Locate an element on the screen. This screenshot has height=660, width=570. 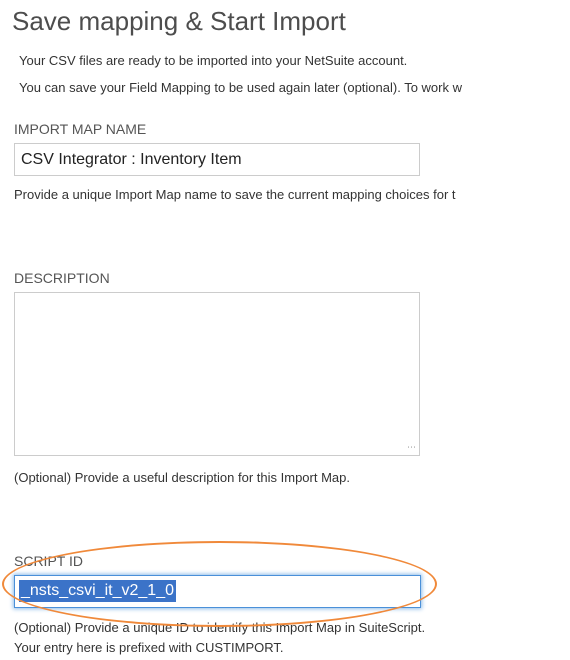
description-label: DESCRIPTION is located at coordinates (62, 278).